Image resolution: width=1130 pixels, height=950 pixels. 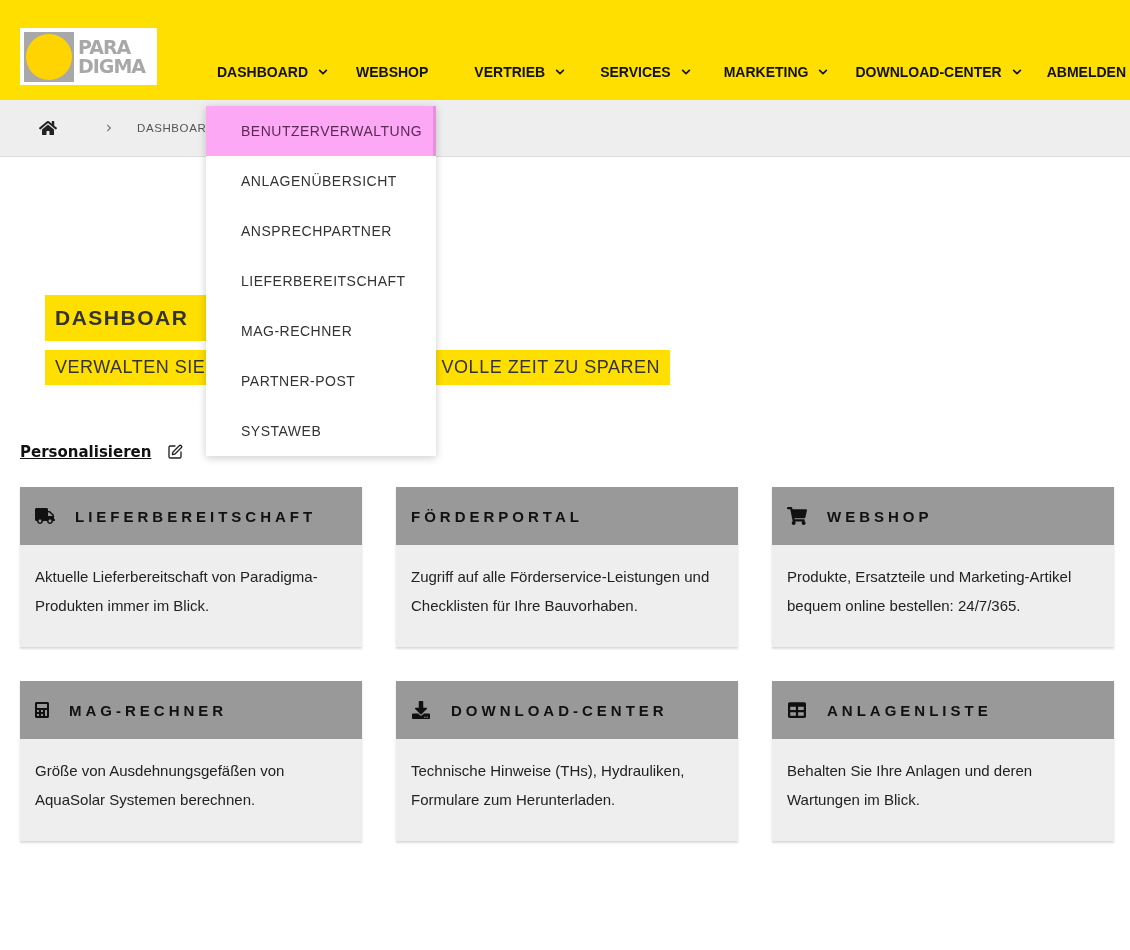 I want to click on tile-title: ANLAGENLISTE, so click(x=909, y=710).